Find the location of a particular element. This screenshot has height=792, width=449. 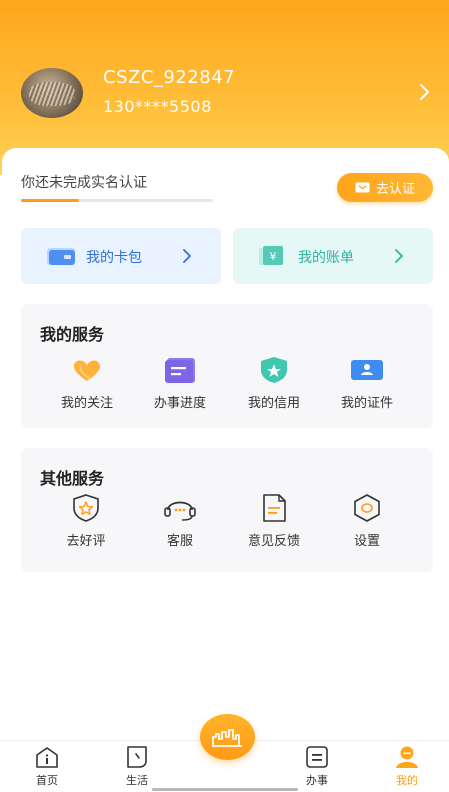

home-indicator is located at coordinates (225, 789).